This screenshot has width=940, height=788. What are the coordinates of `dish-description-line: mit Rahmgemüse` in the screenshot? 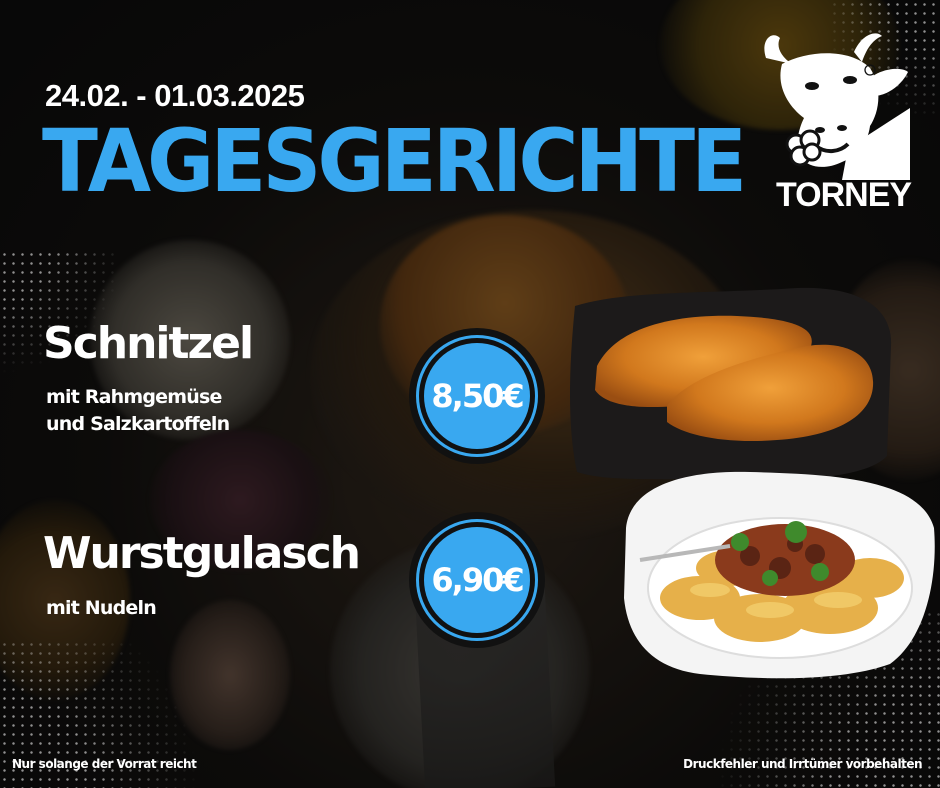 It's located at (134, 397).